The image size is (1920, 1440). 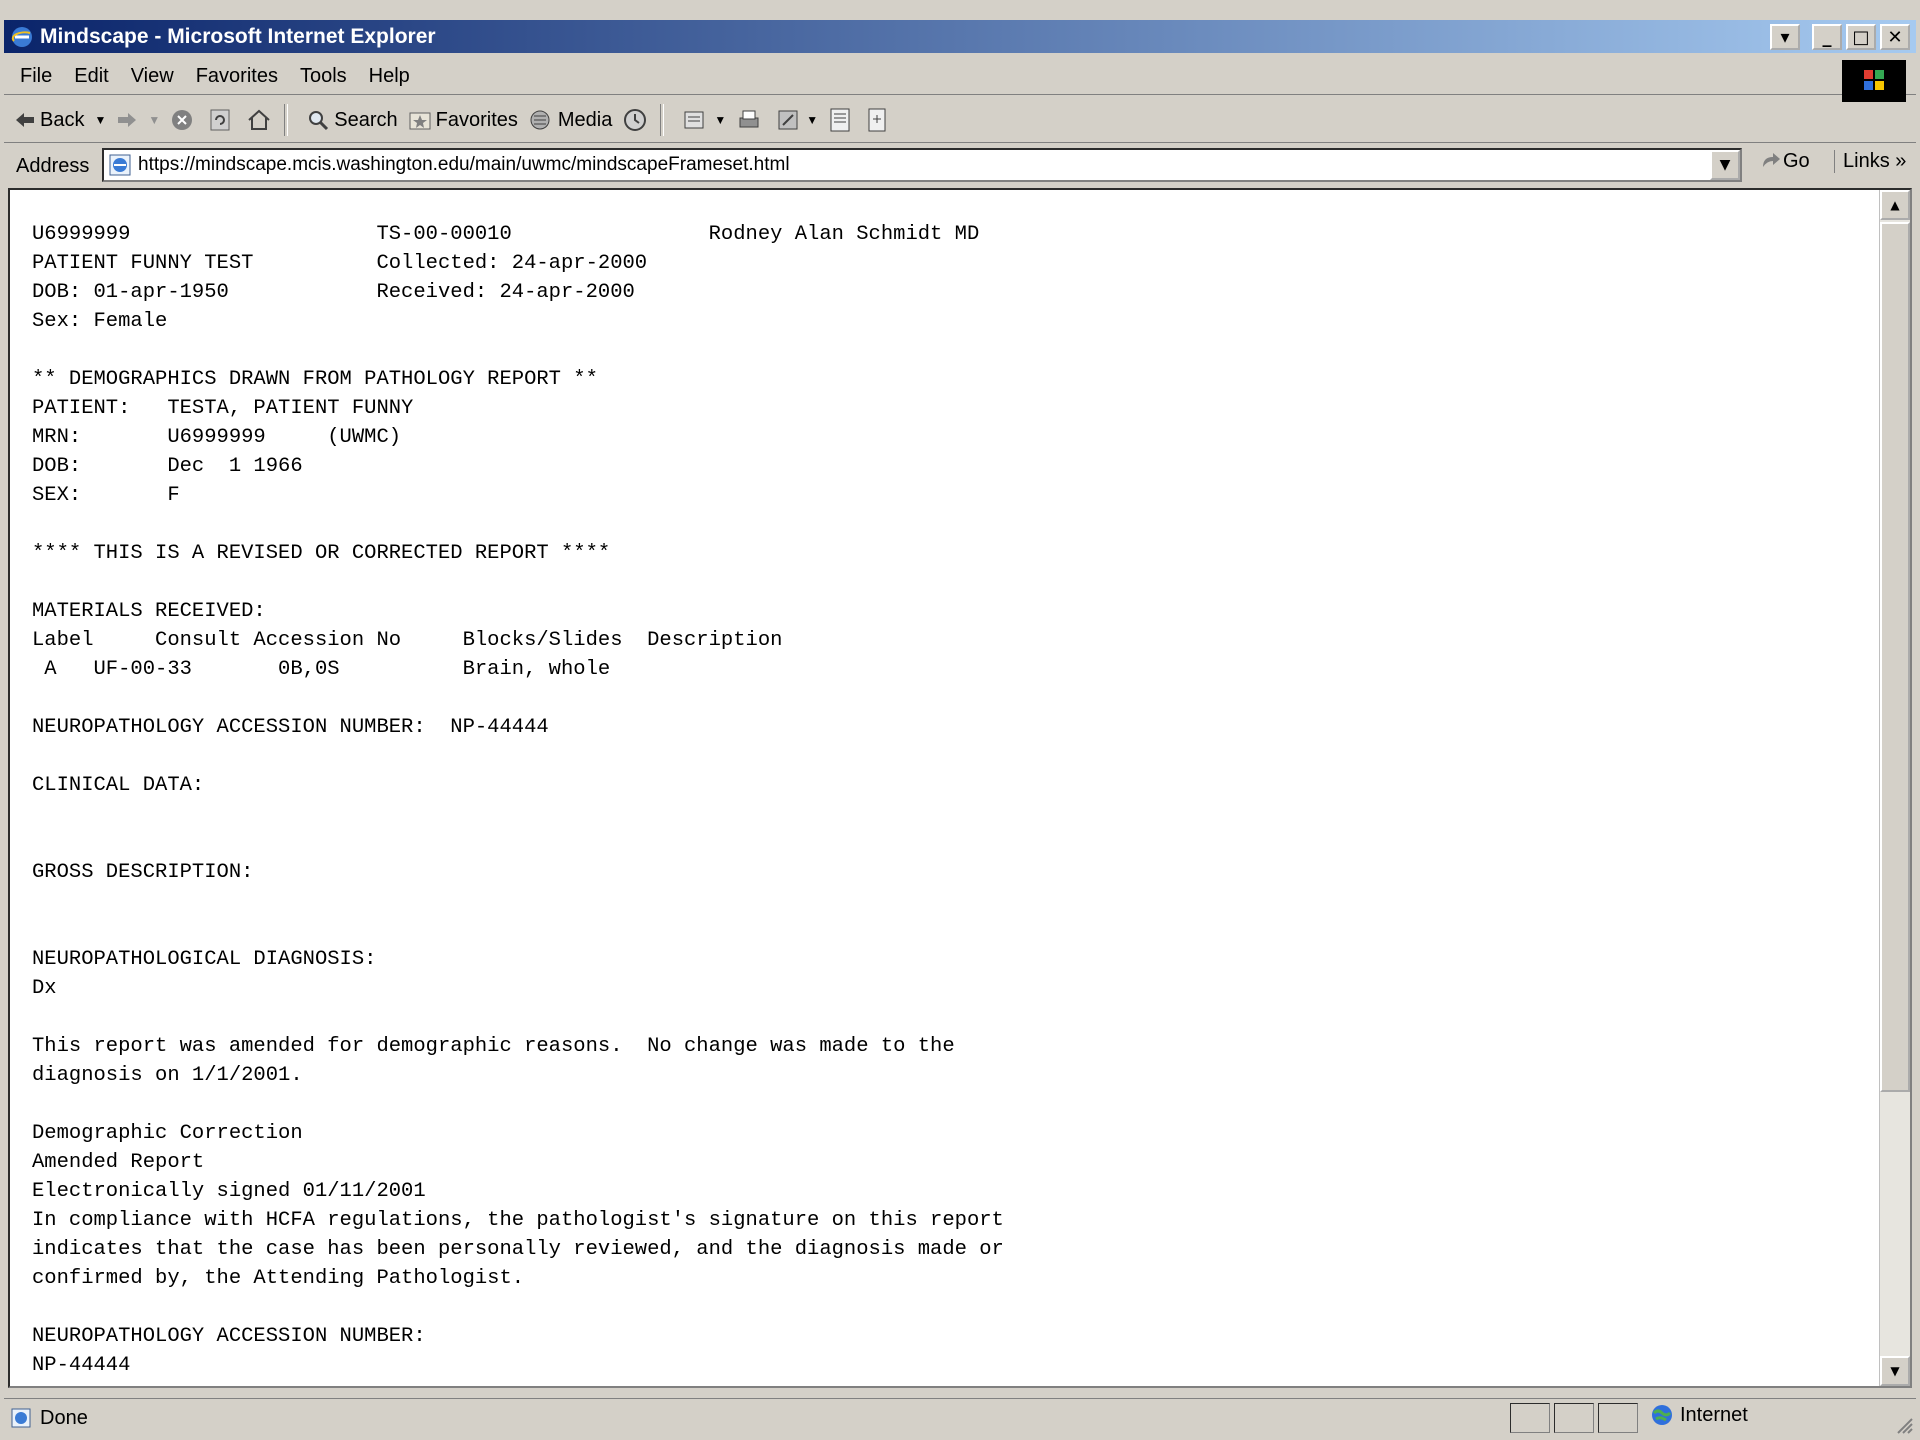 I want to click on menu-help: Help, so click(x=389, y=76).